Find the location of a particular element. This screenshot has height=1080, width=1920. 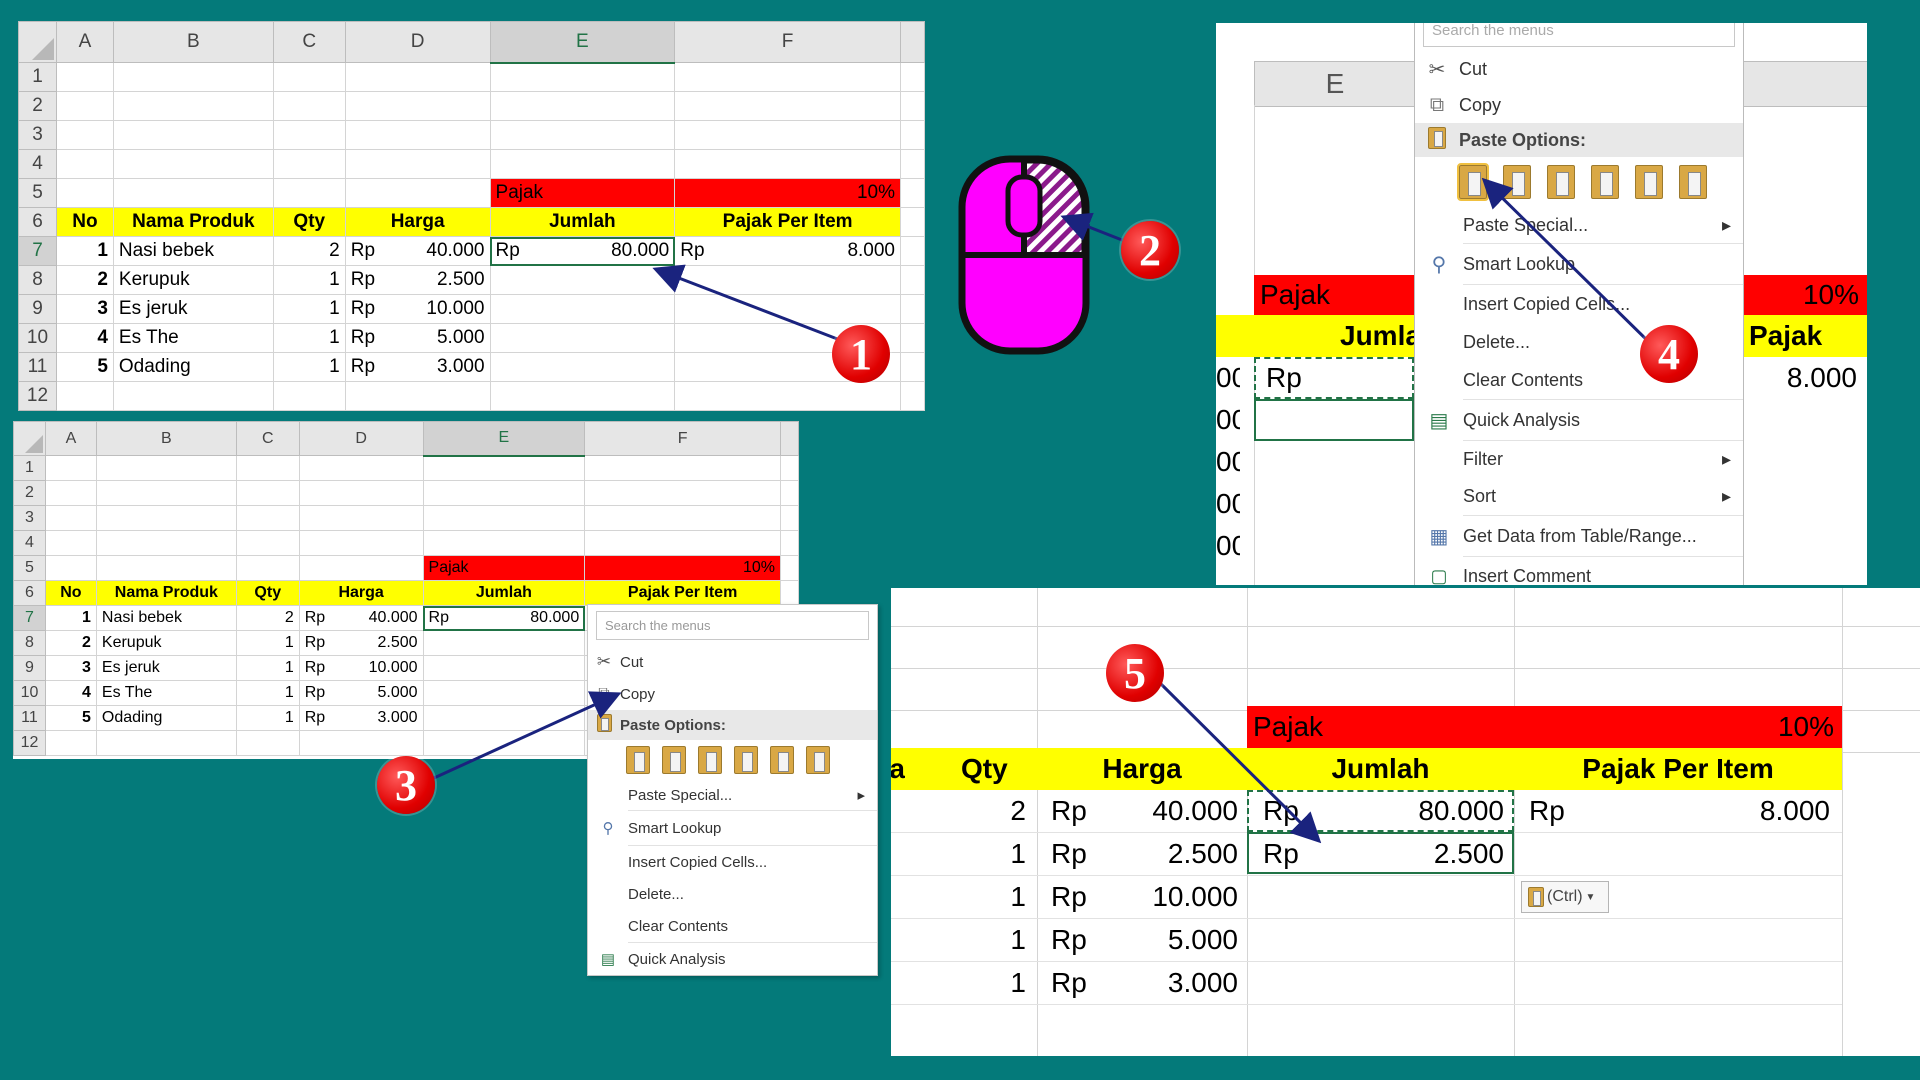

cell-harga: 40.000 is located at coordinates (1195, 811).